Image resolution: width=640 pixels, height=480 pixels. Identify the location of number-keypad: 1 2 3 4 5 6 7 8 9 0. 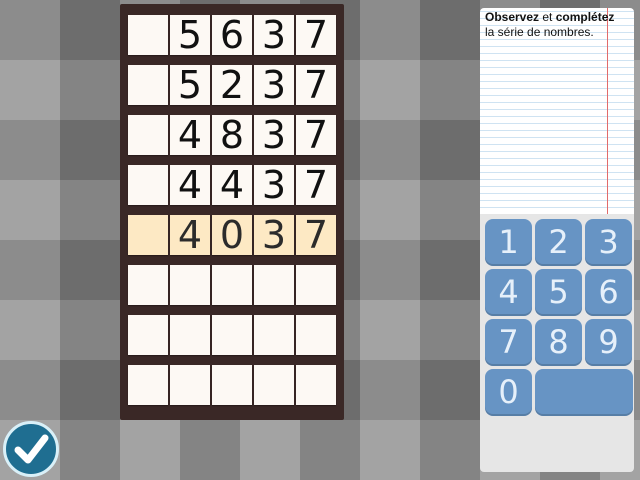
(557, 343).